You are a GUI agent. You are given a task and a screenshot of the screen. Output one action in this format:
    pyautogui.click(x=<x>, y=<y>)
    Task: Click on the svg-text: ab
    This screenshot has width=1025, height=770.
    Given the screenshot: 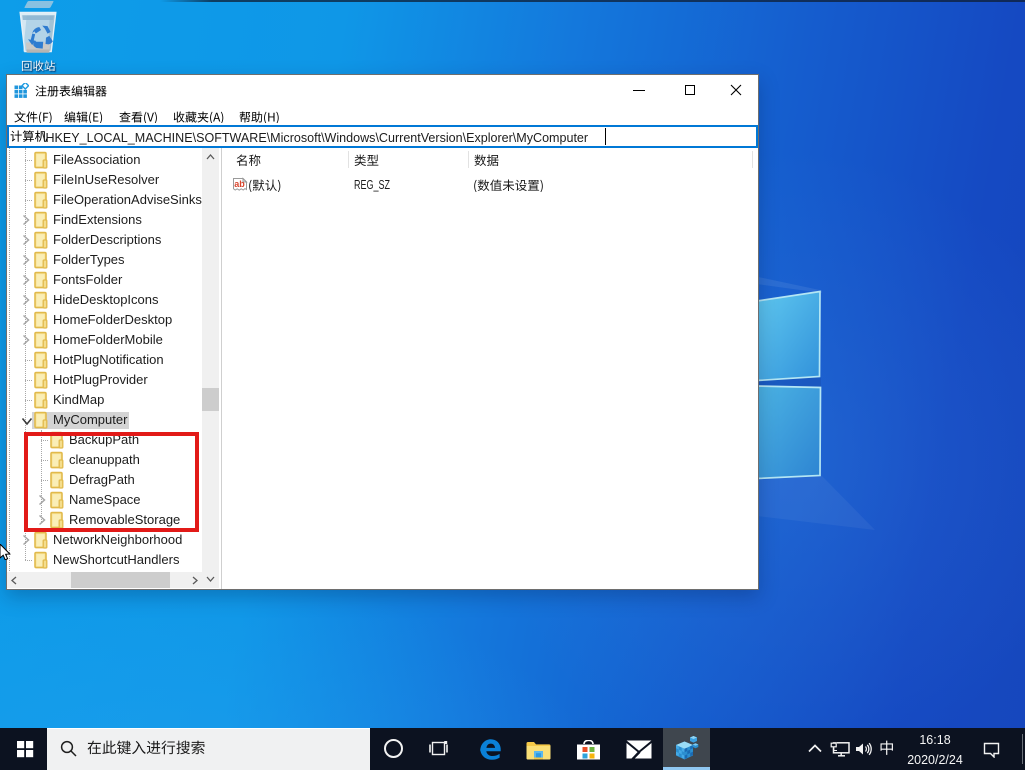 What is the action you would take?
    pyautogui.click(x=239, y=184)
    